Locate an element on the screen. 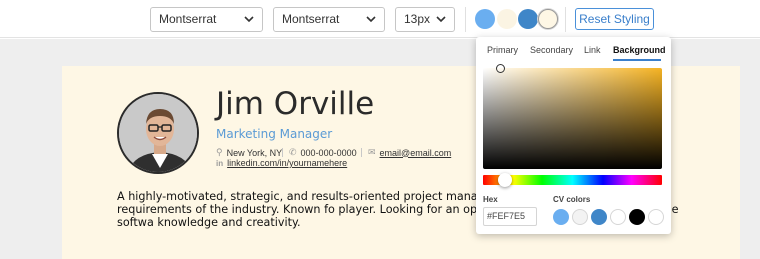 The image size is (760, 259). cv-colors-label: CV colors is located at coordinates (572, 199).